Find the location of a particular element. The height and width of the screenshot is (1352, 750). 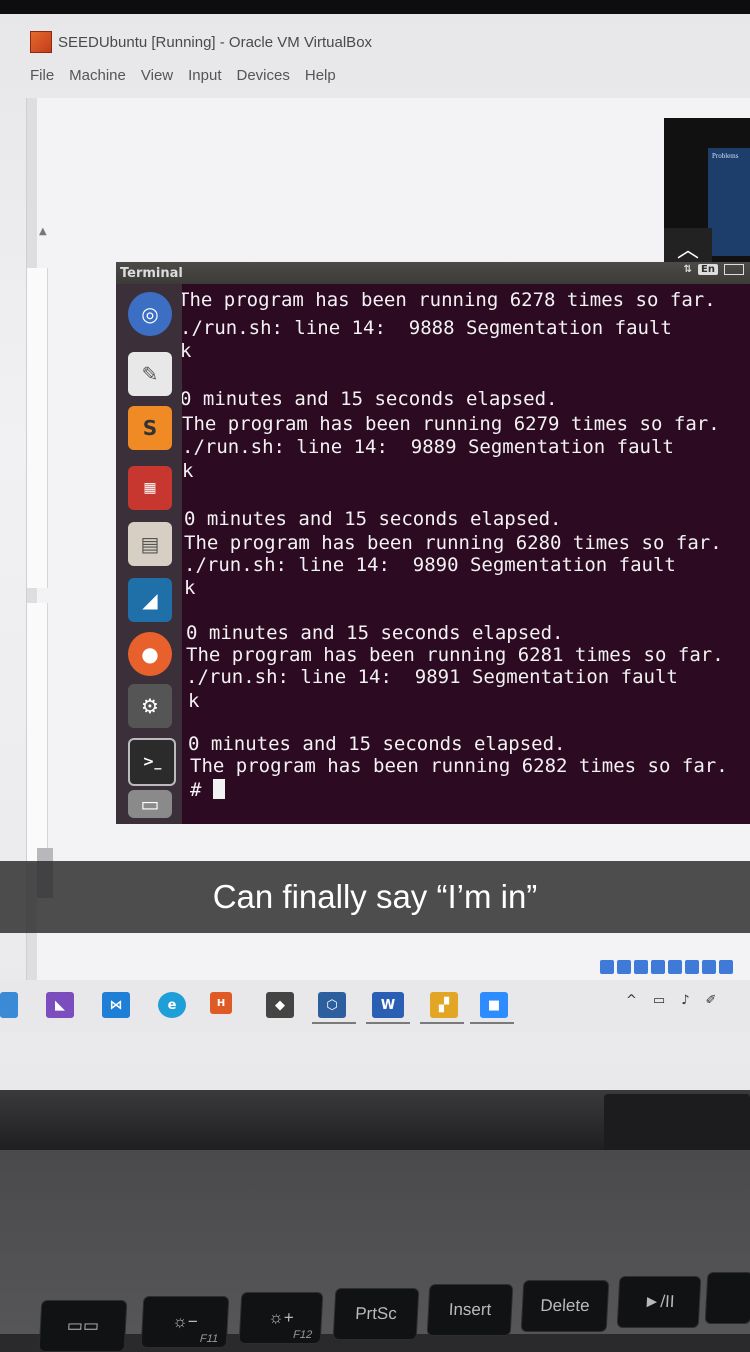

battery-icon is located at coordinates (734, 269).